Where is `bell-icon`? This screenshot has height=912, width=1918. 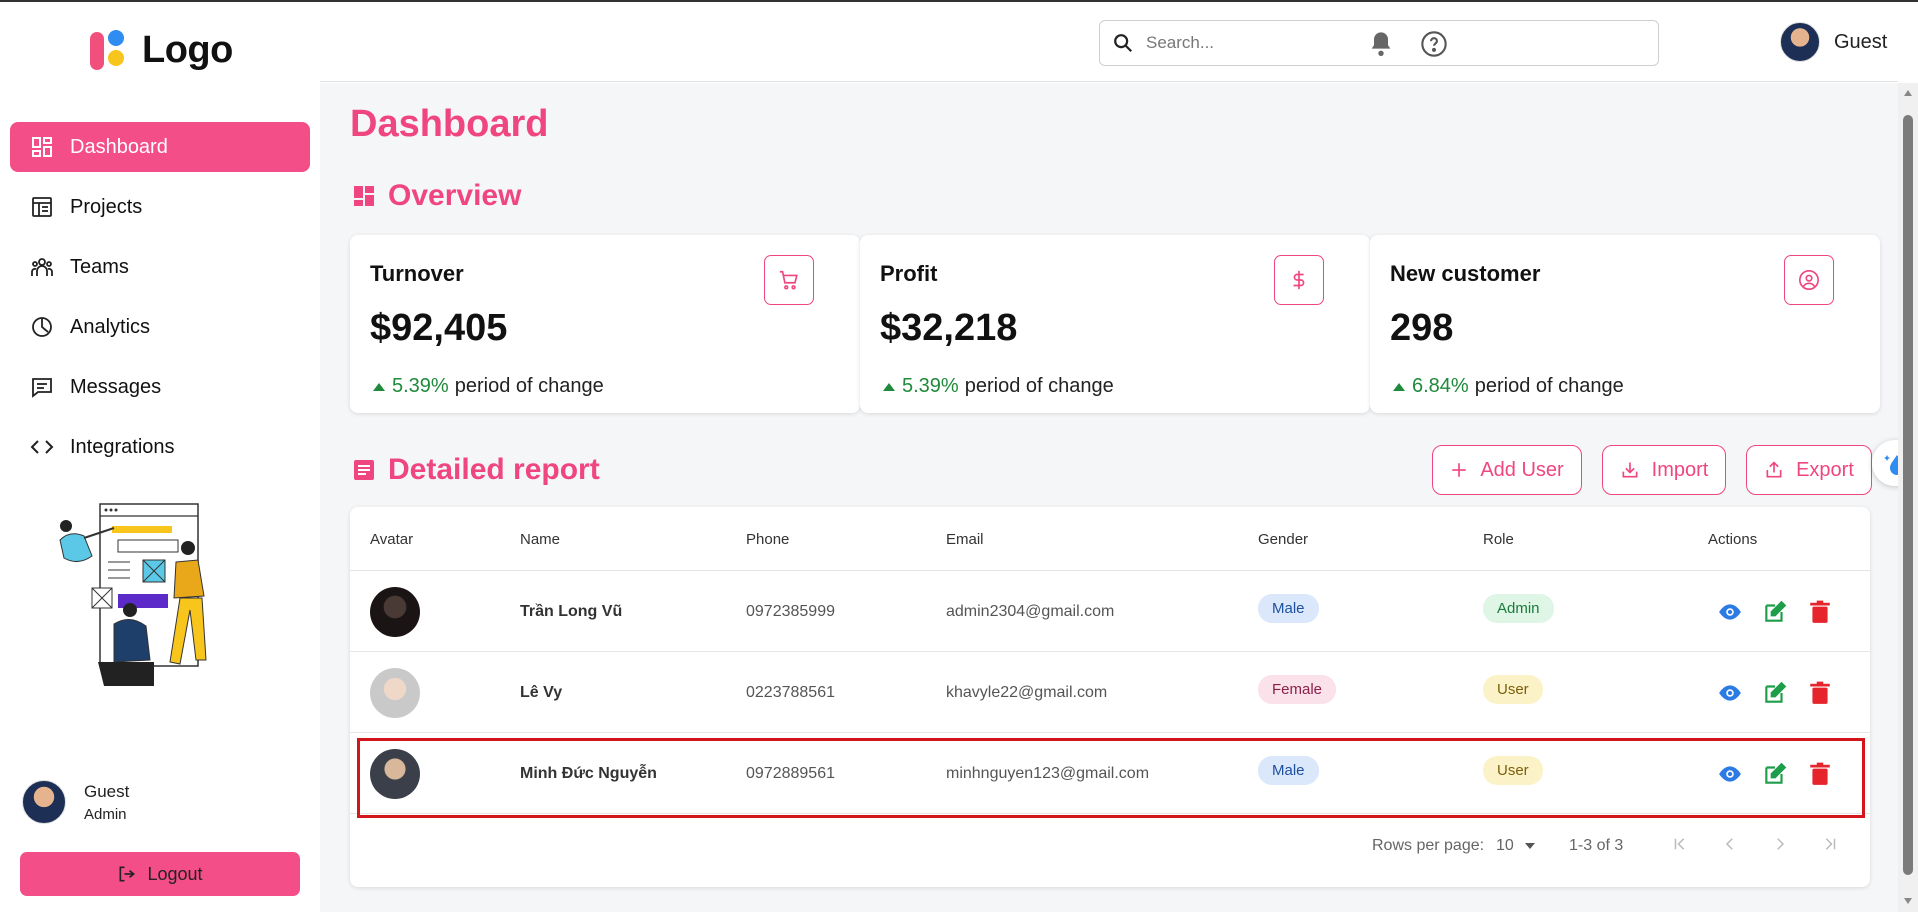 bell-icon is located at coordinates (1381, 44).